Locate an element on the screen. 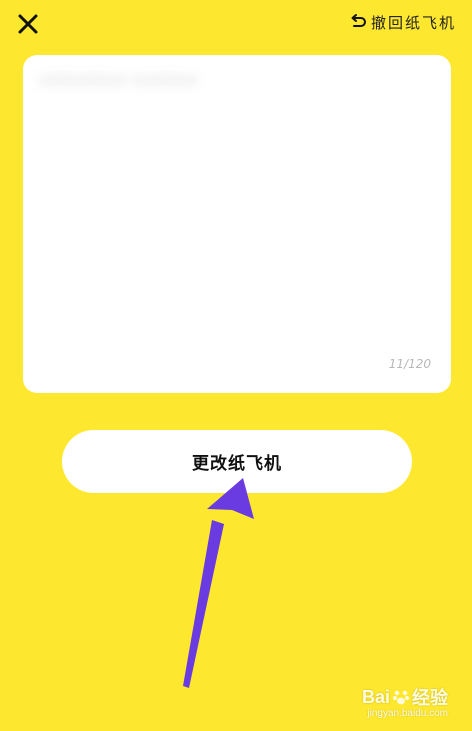  close-button is located at coordinates (28, 24).